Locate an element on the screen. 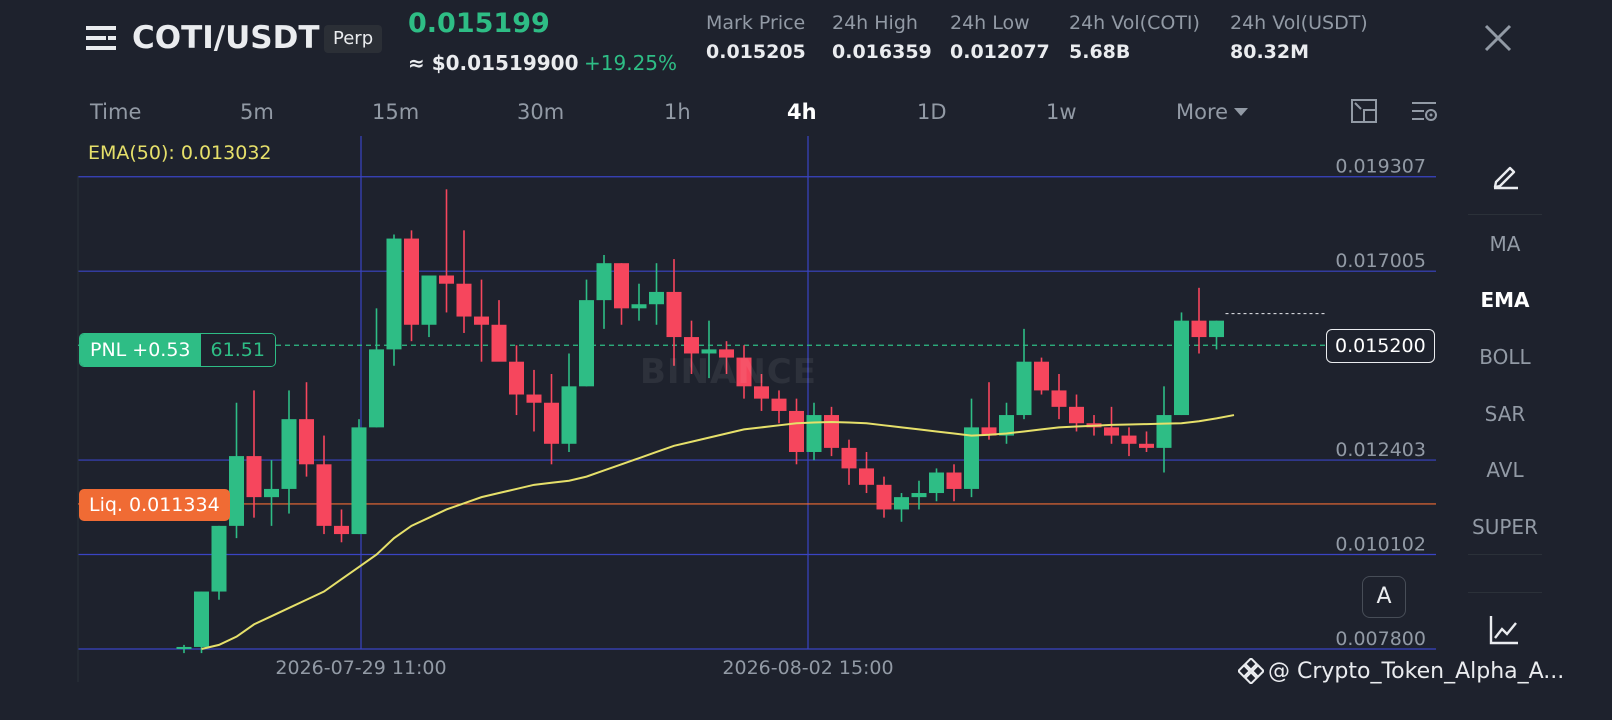 The width and height of the screenshot is (1612, 720). stat-value: 0.015205 is located at coordinates (756, 52).